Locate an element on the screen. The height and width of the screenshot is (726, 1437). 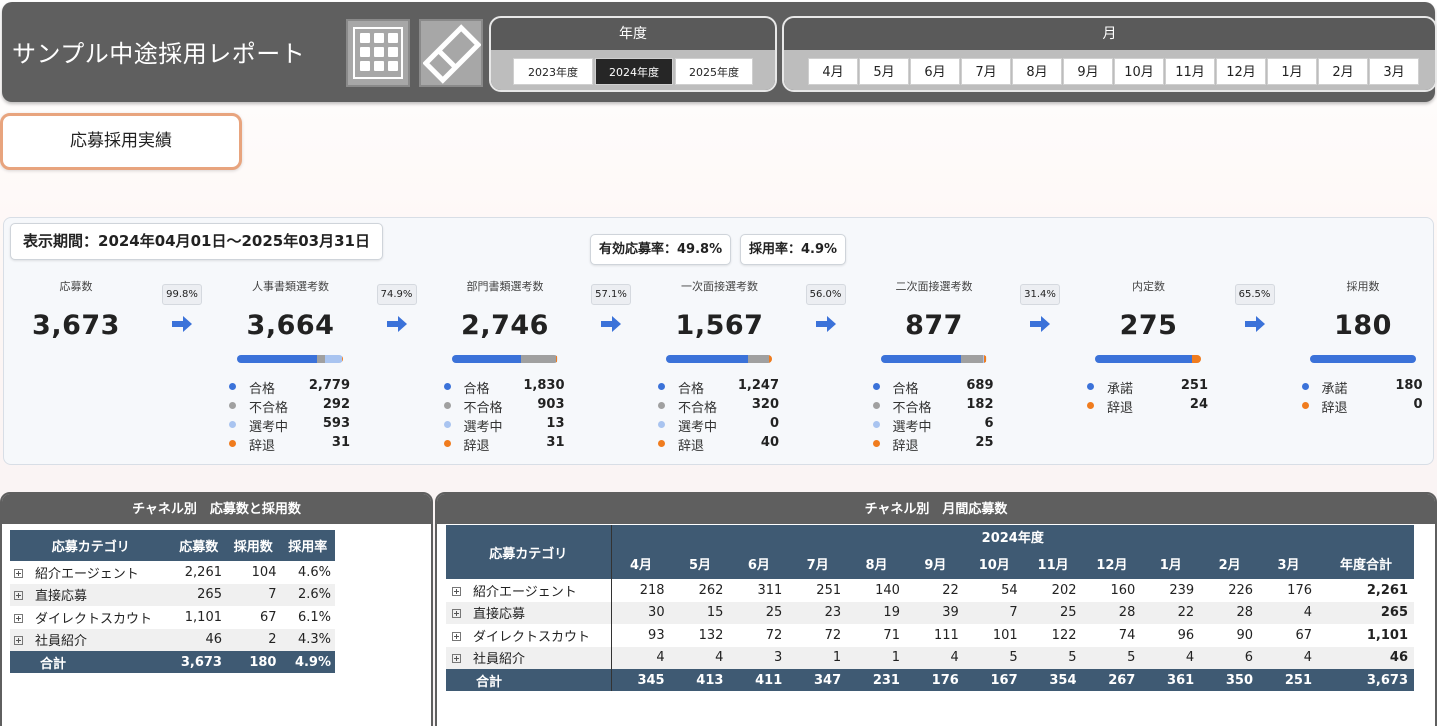
funnel-stage: 二次面接選考数 877 is located at coordinates (934, 309).